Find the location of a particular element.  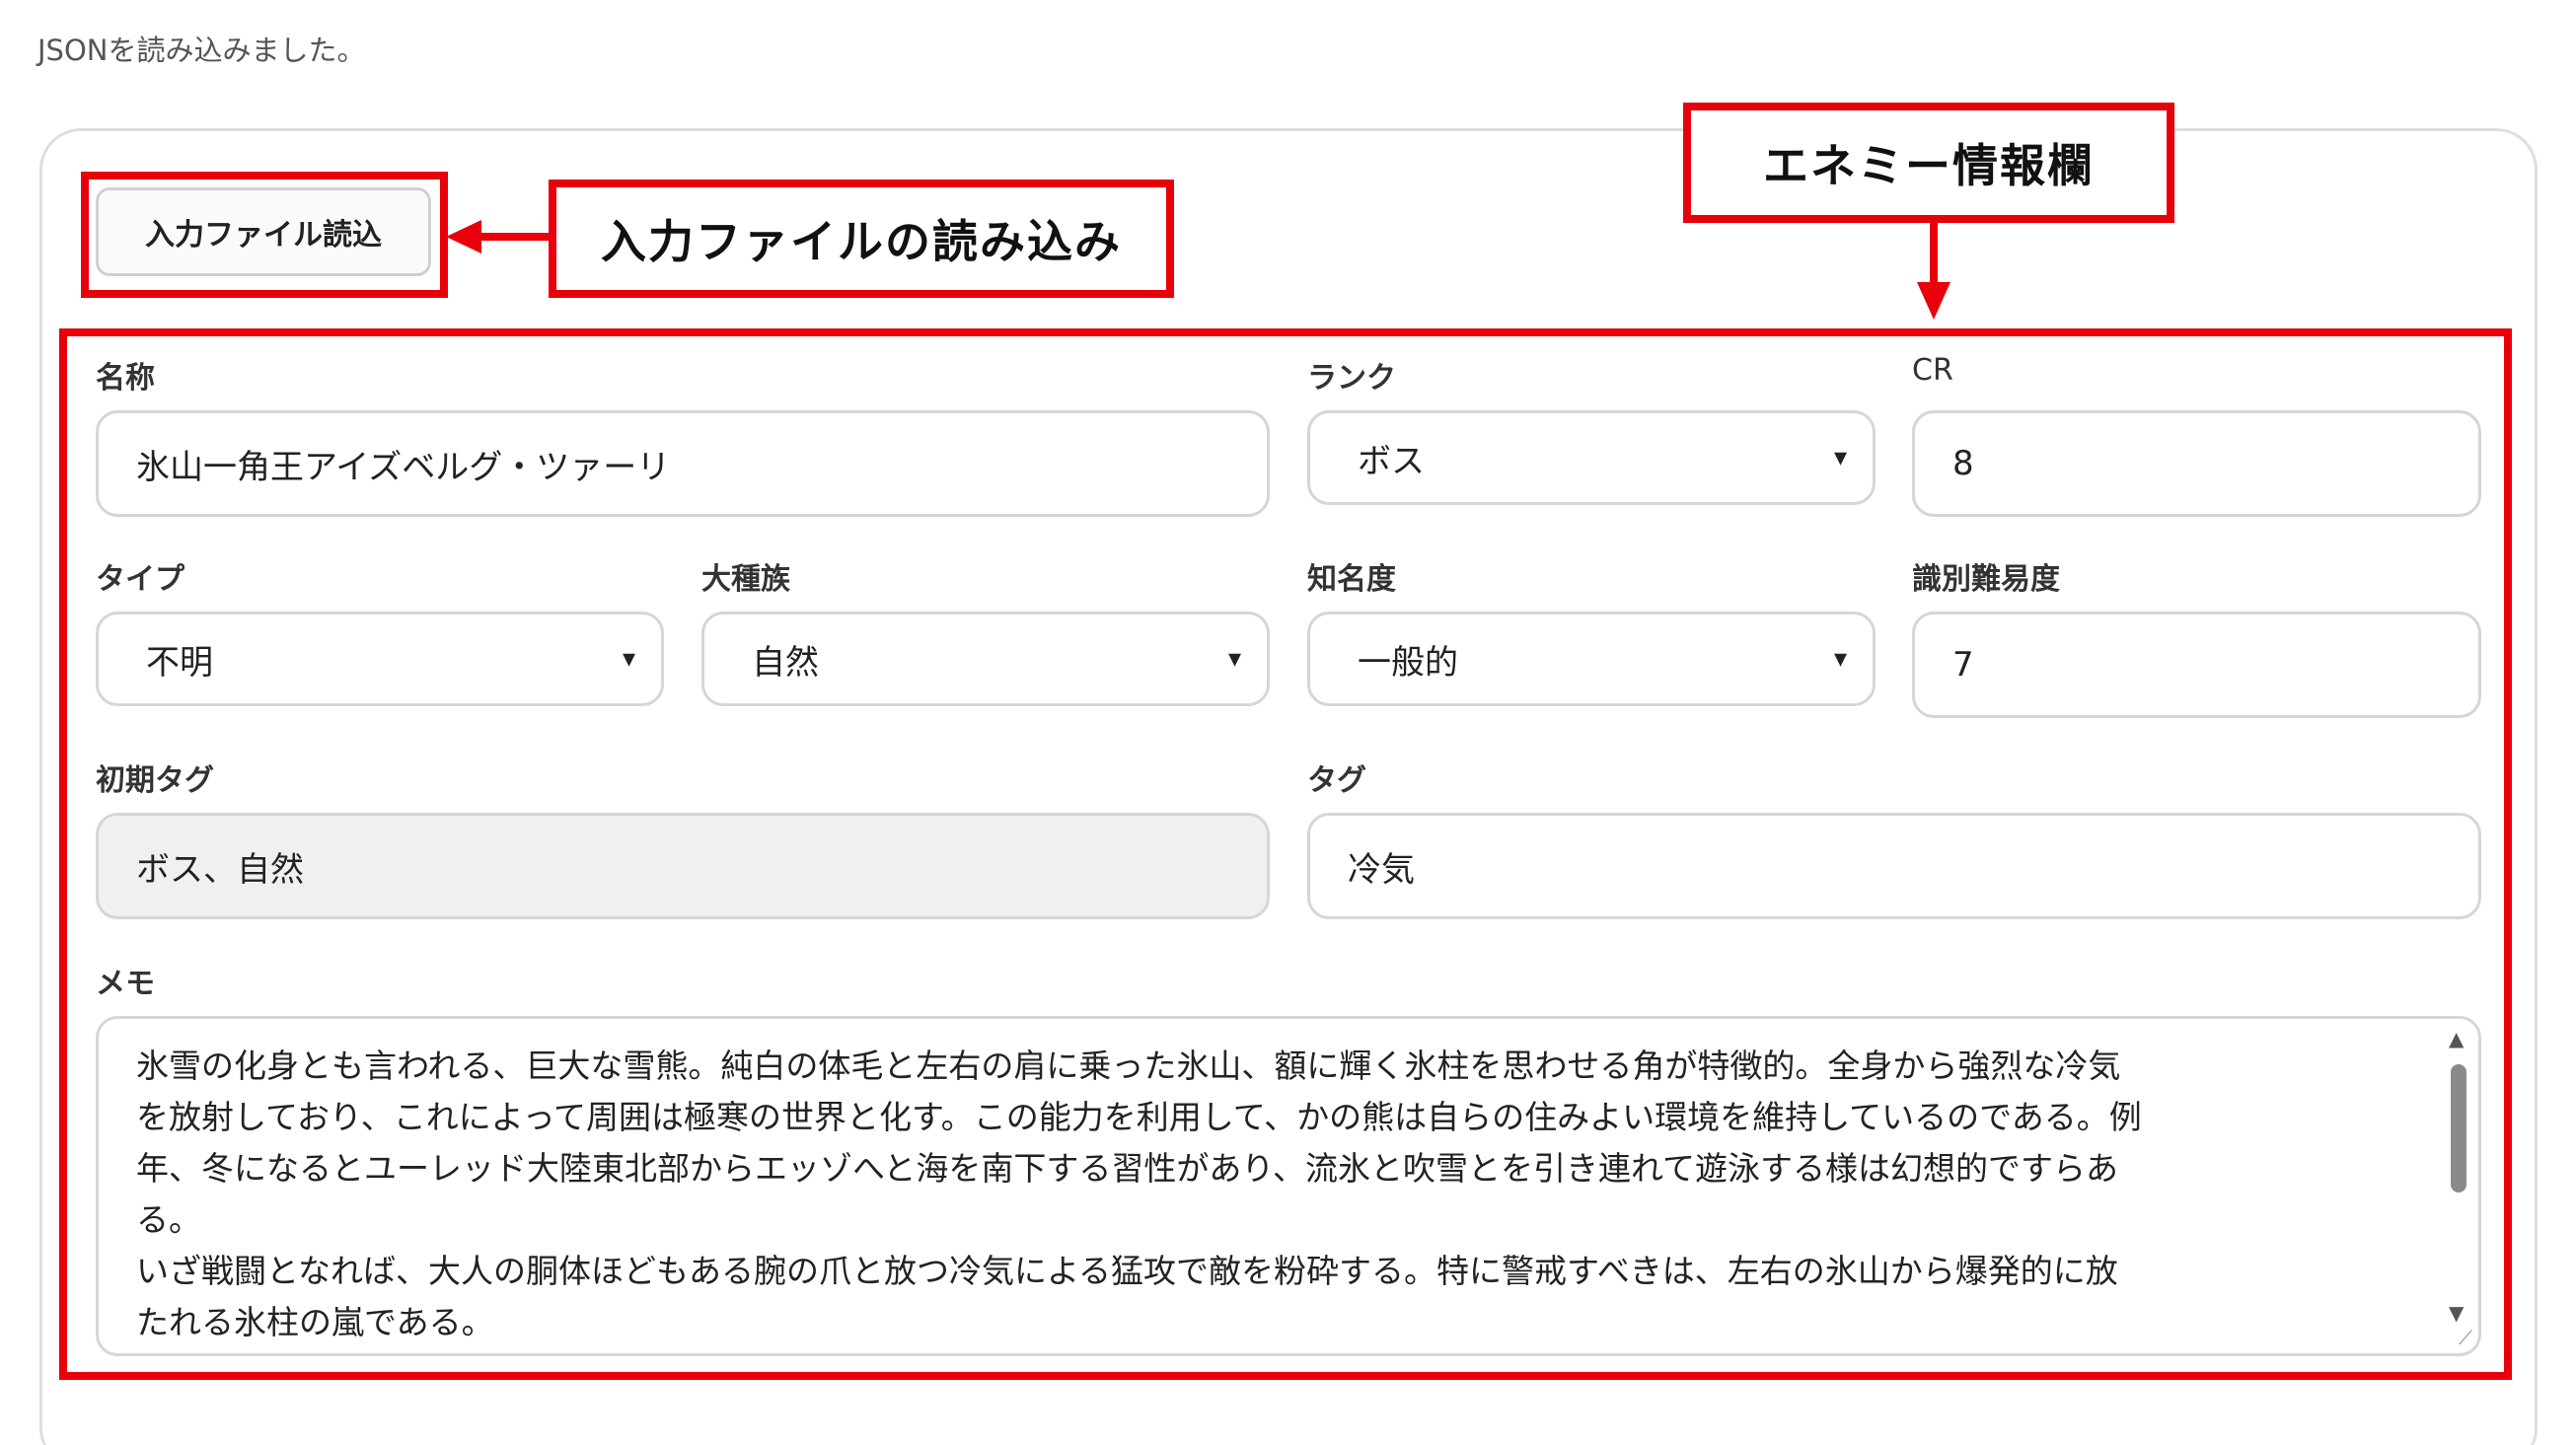

cr-input: 8 is located at coordinates (2196, 463).